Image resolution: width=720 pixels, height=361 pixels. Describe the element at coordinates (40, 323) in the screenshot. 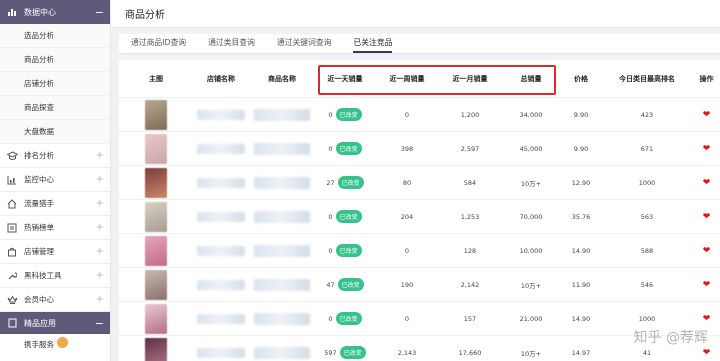

I see `sidebar-section-label: 精品应用` at that location.